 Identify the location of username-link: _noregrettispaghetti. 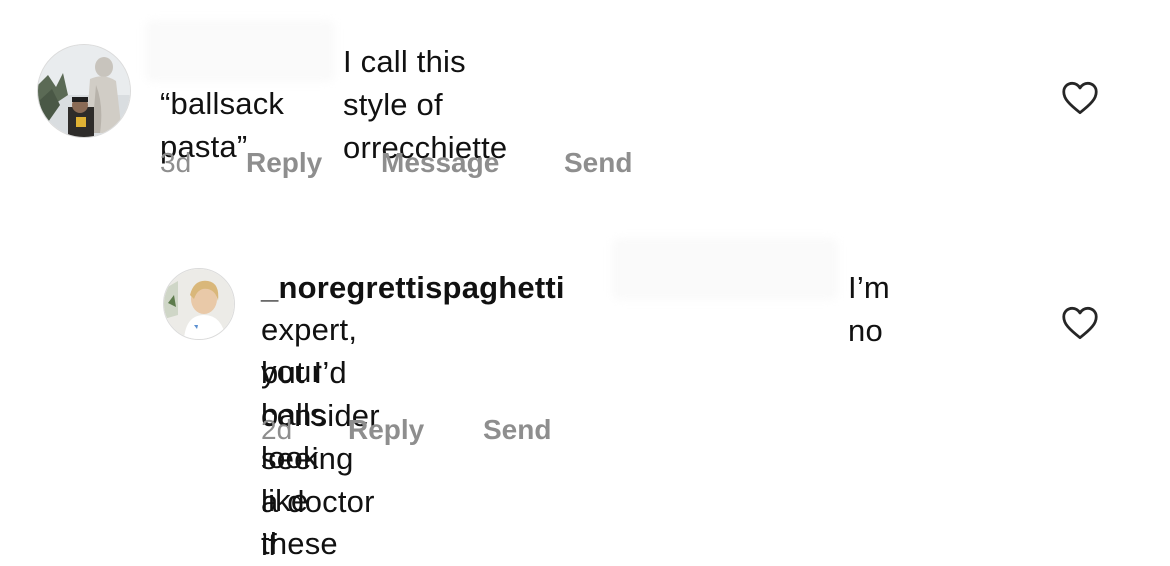
(413, 287).